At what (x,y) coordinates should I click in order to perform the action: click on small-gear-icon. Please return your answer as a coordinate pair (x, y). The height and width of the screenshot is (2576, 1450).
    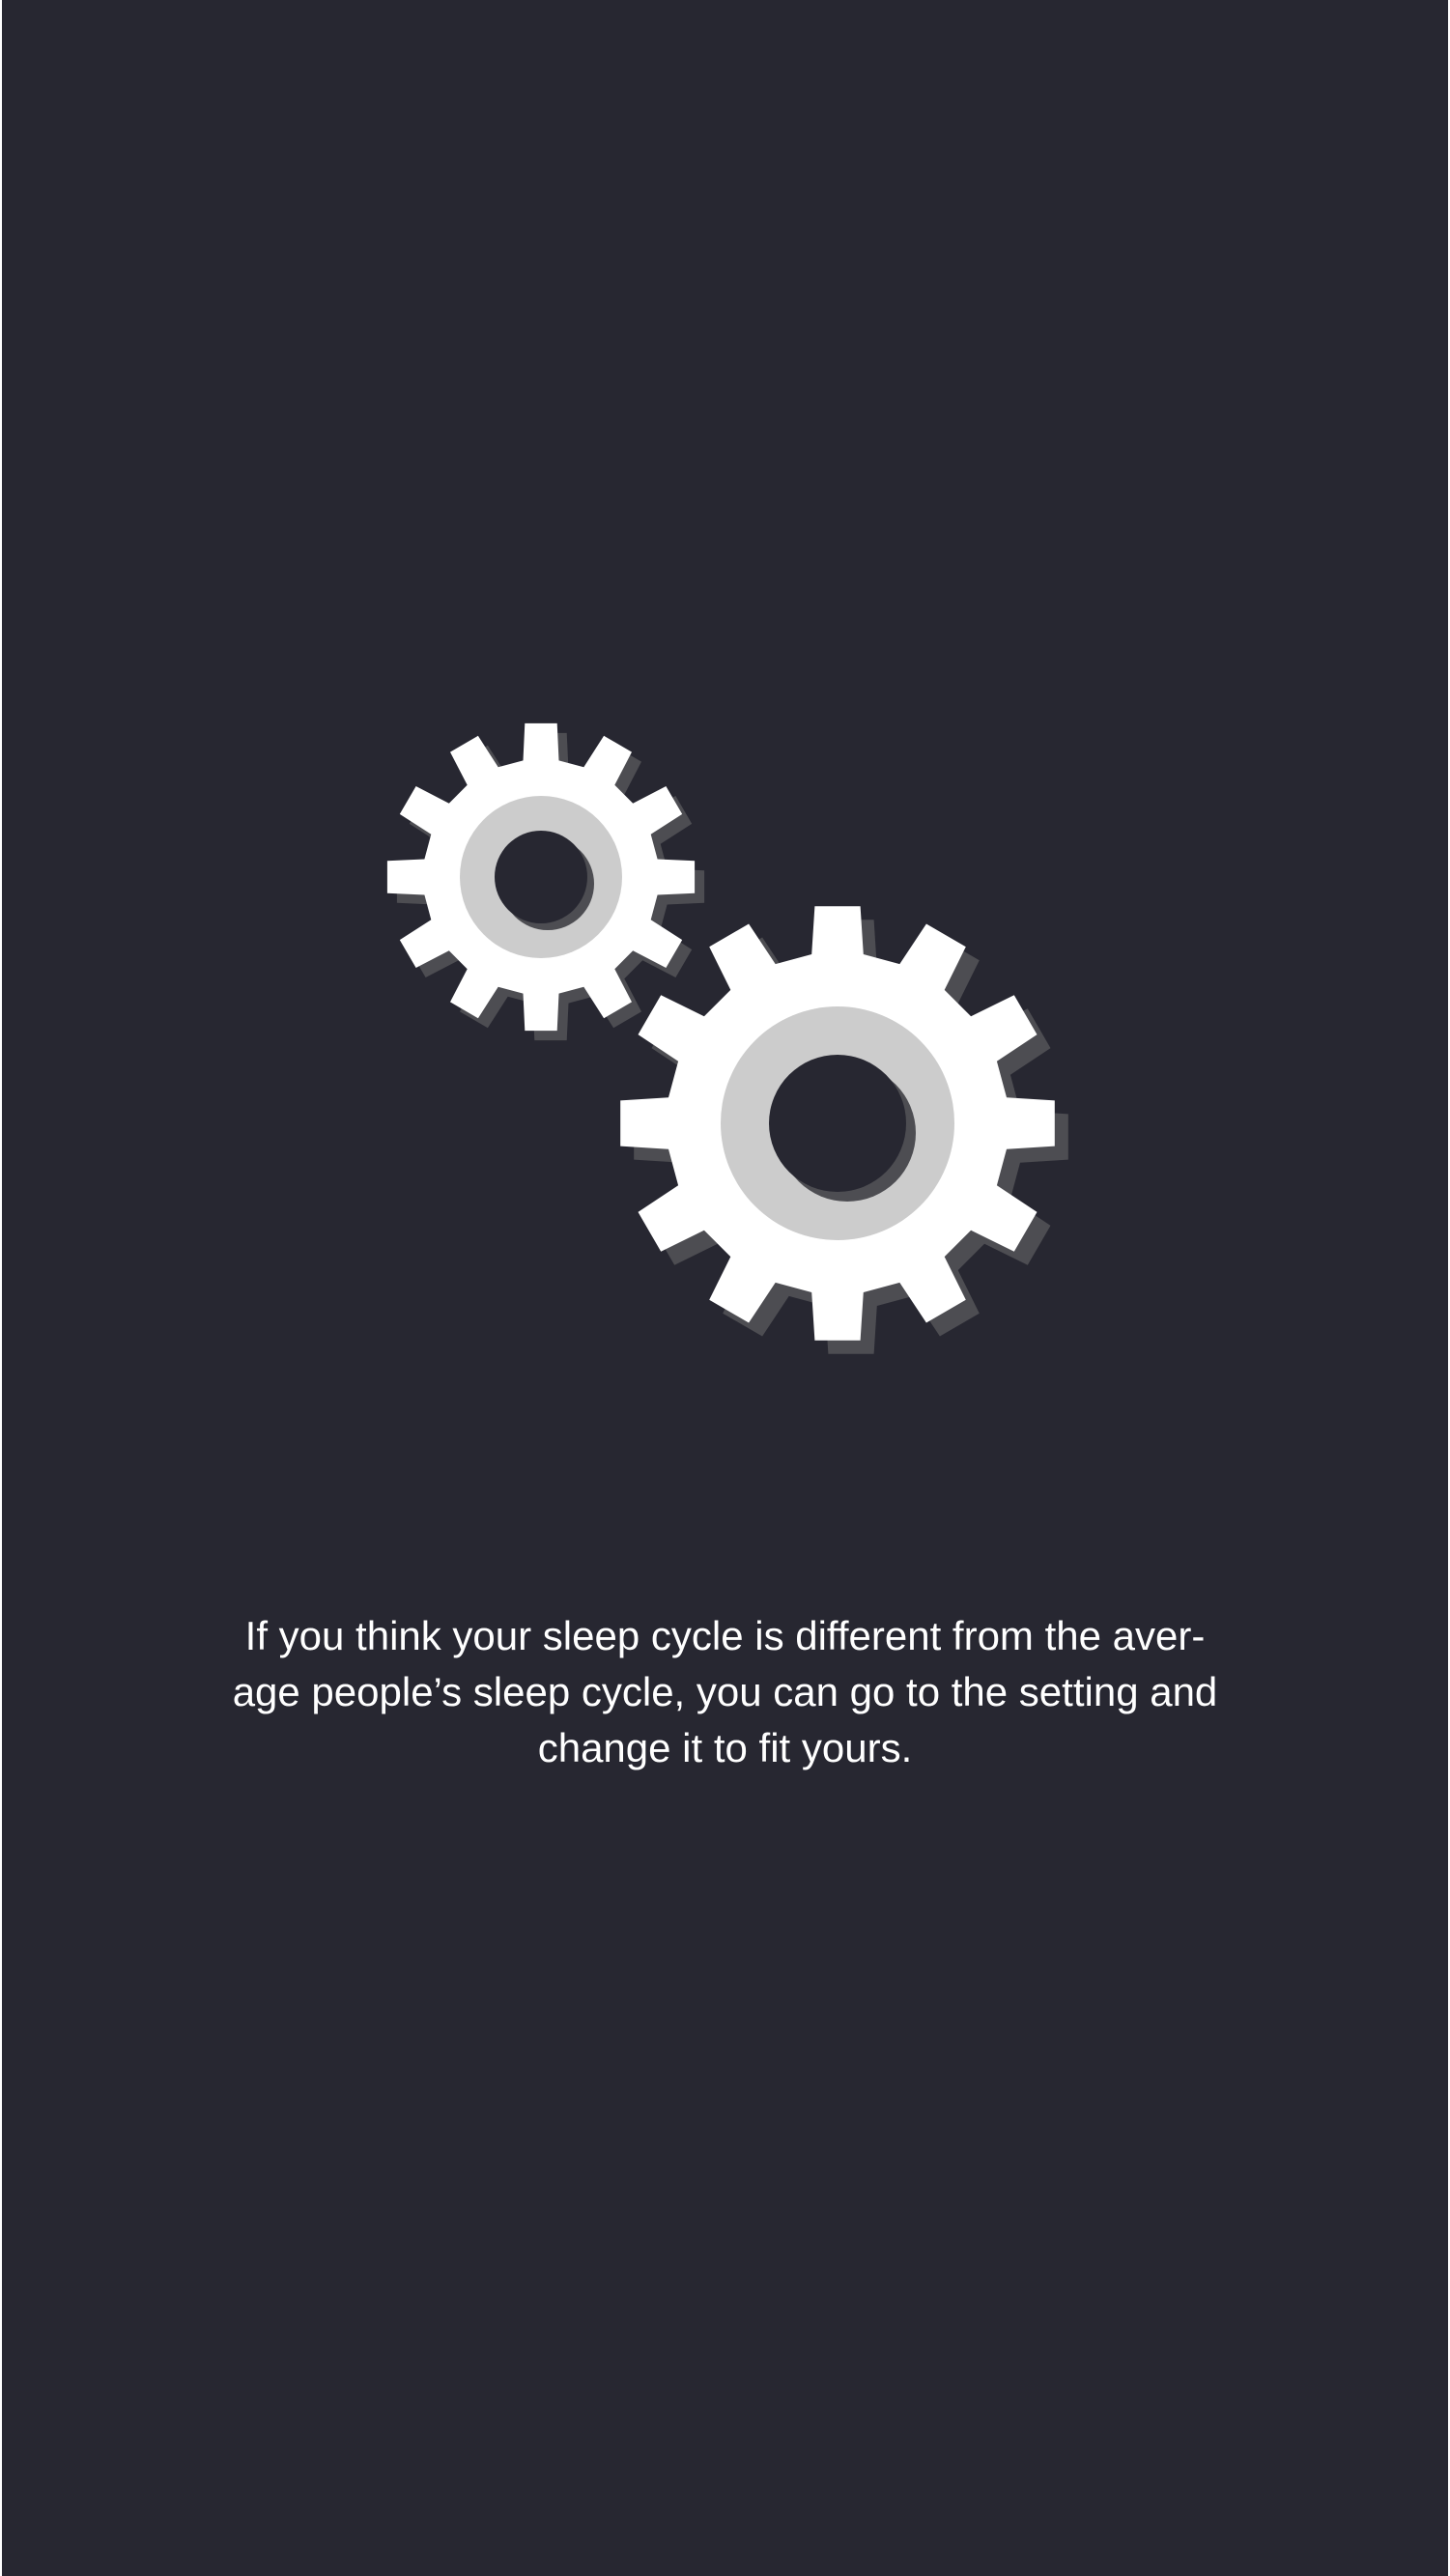
    Looking at the image, I should click on (546, 881).